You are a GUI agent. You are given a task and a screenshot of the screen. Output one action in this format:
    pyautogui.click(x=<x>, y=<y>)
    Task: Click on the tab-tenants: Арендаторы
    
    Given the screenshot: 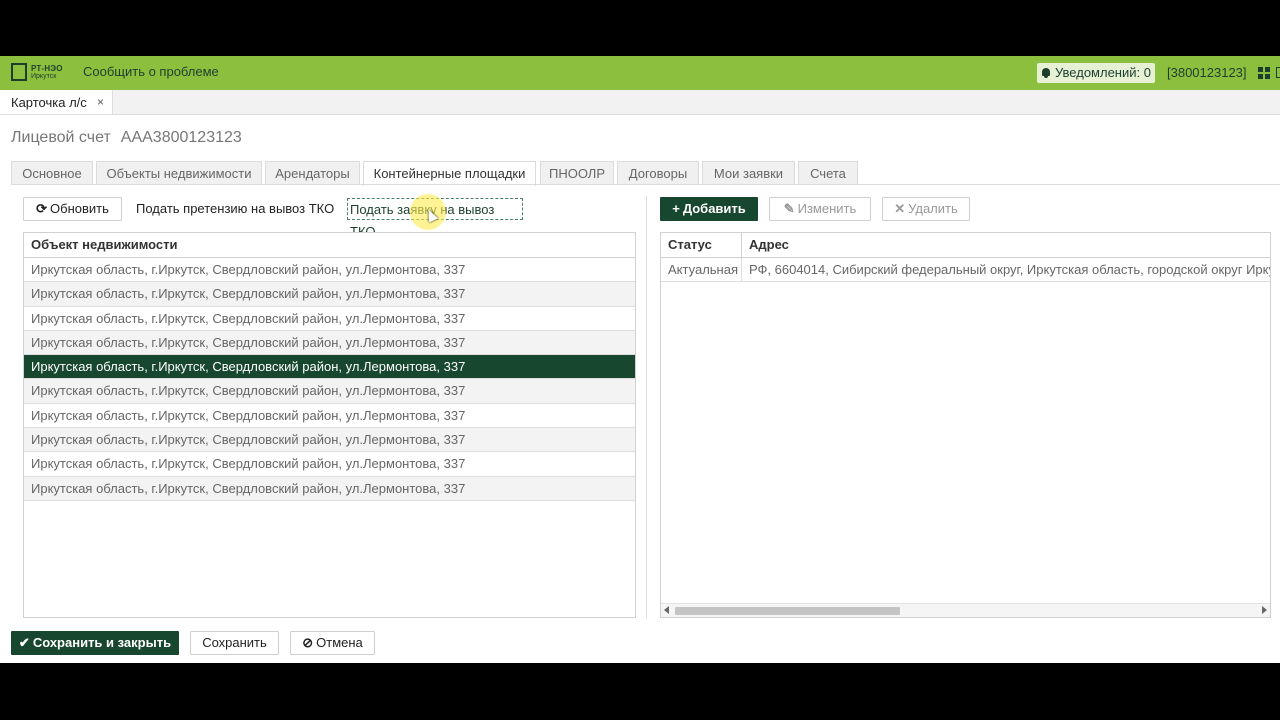 What is the action you would take?
    pyautogui.click(x=312, y=172)
    